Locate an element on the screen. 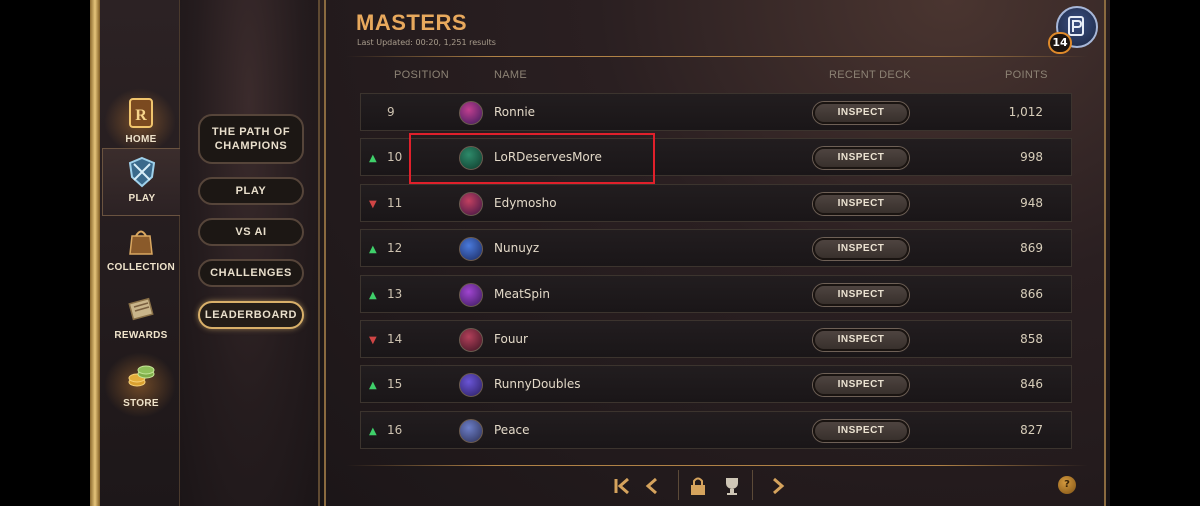  page-title: MASTERS is located at coordinates (412, 22).